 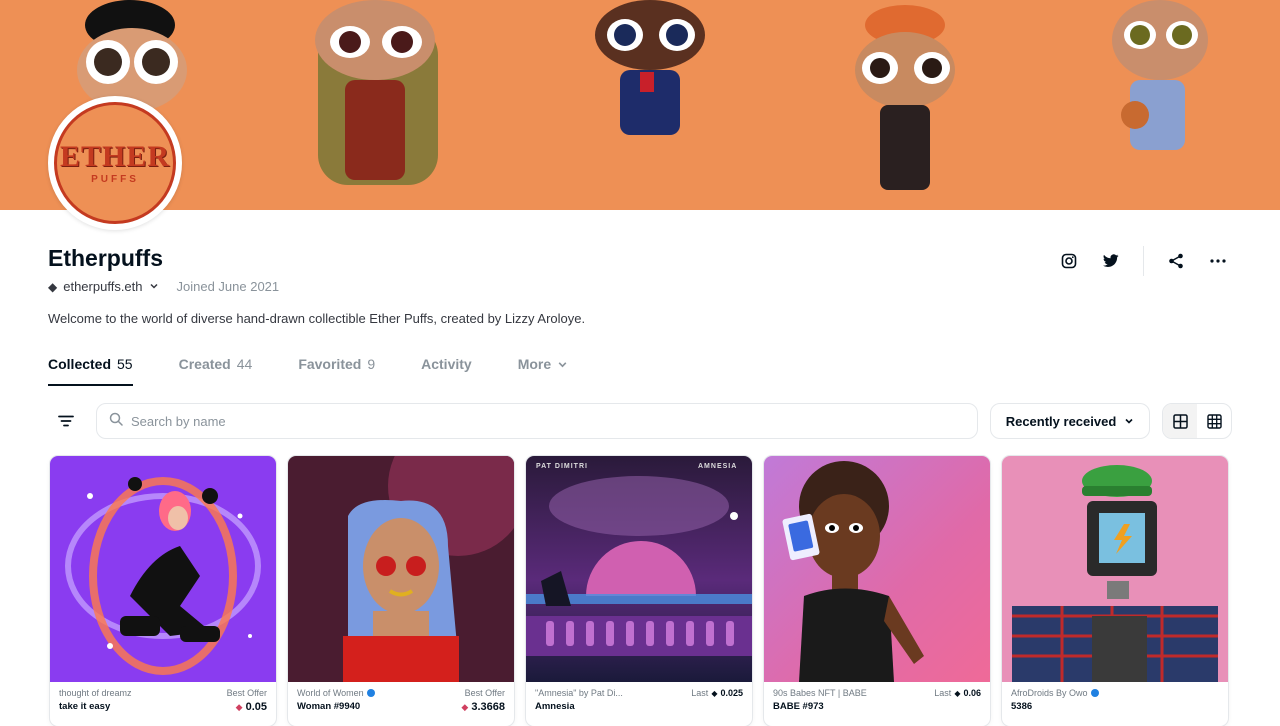 I want to click on logo-text-top: ETHER, so click(x=115, y=156).